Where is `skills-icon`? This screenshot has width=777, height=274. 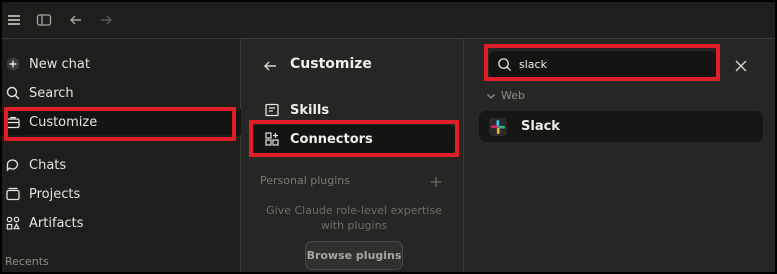
skills-icon is located at coordinates (272, 110).